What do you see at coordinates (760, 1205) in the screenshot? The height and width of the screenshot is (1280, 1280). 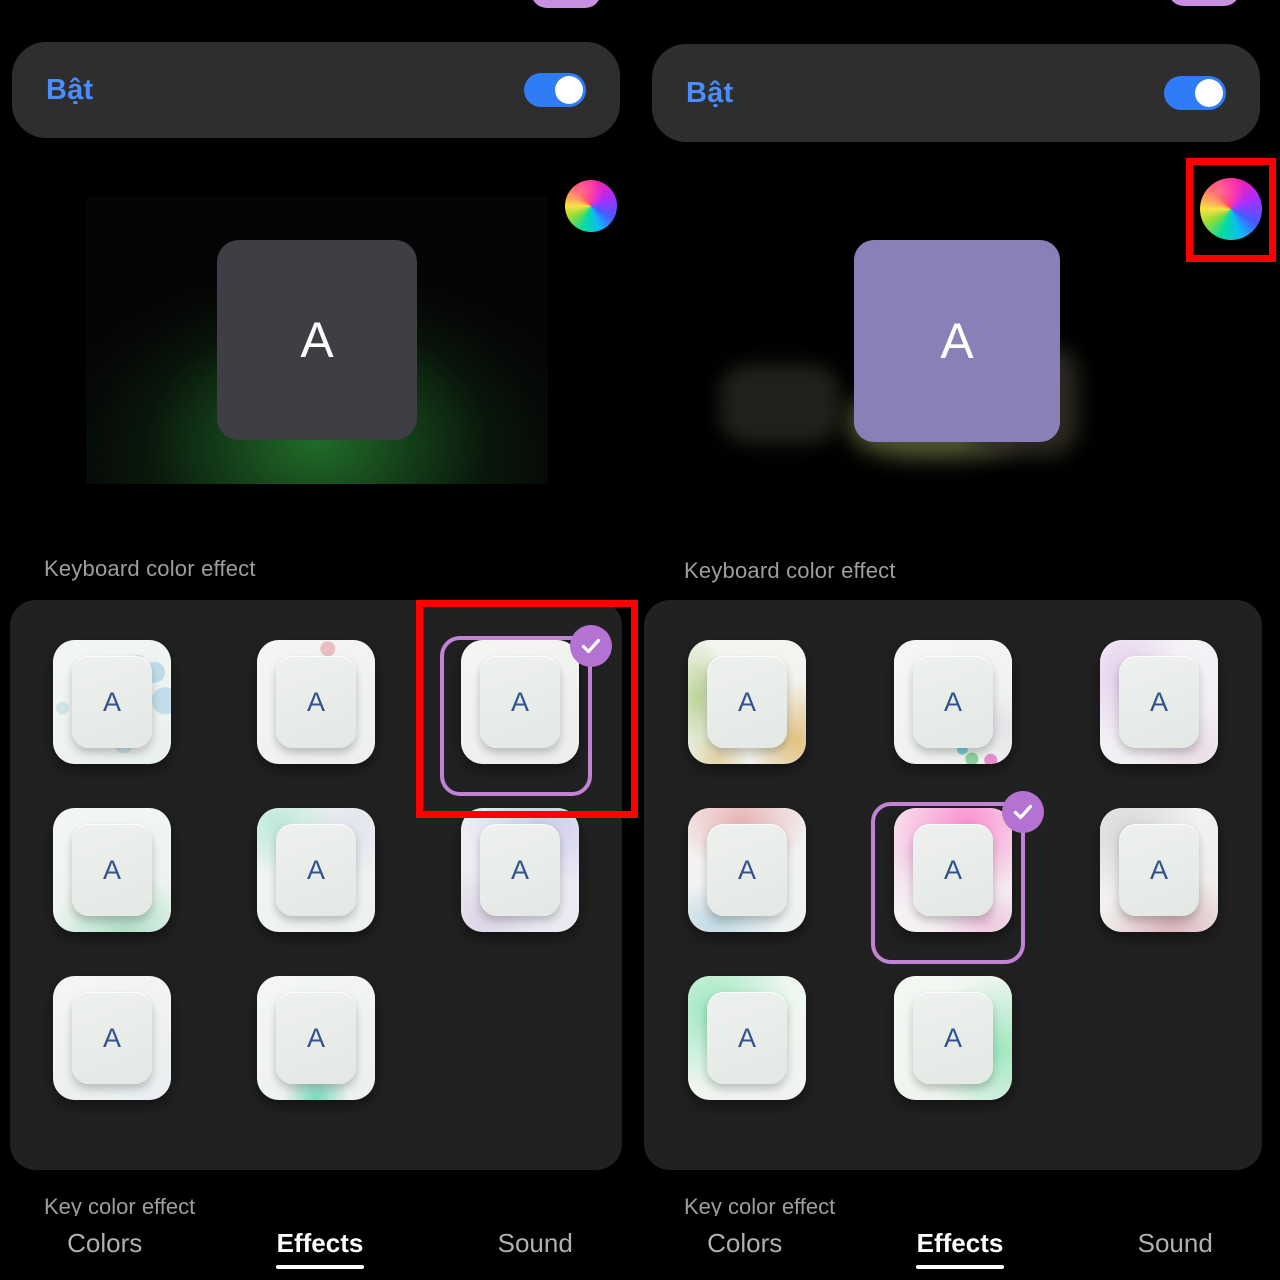 I see `bottom-section-label-right: Key color effect` at bounding box center [760, 1205].